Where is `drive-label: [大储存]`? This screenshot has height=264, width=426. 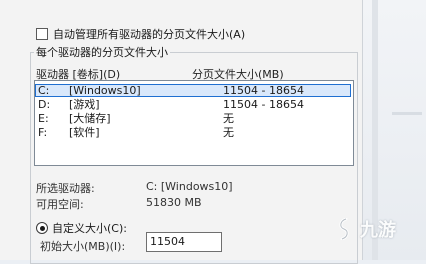
drive-label: [大储存] is located at coordinates (90, 118).